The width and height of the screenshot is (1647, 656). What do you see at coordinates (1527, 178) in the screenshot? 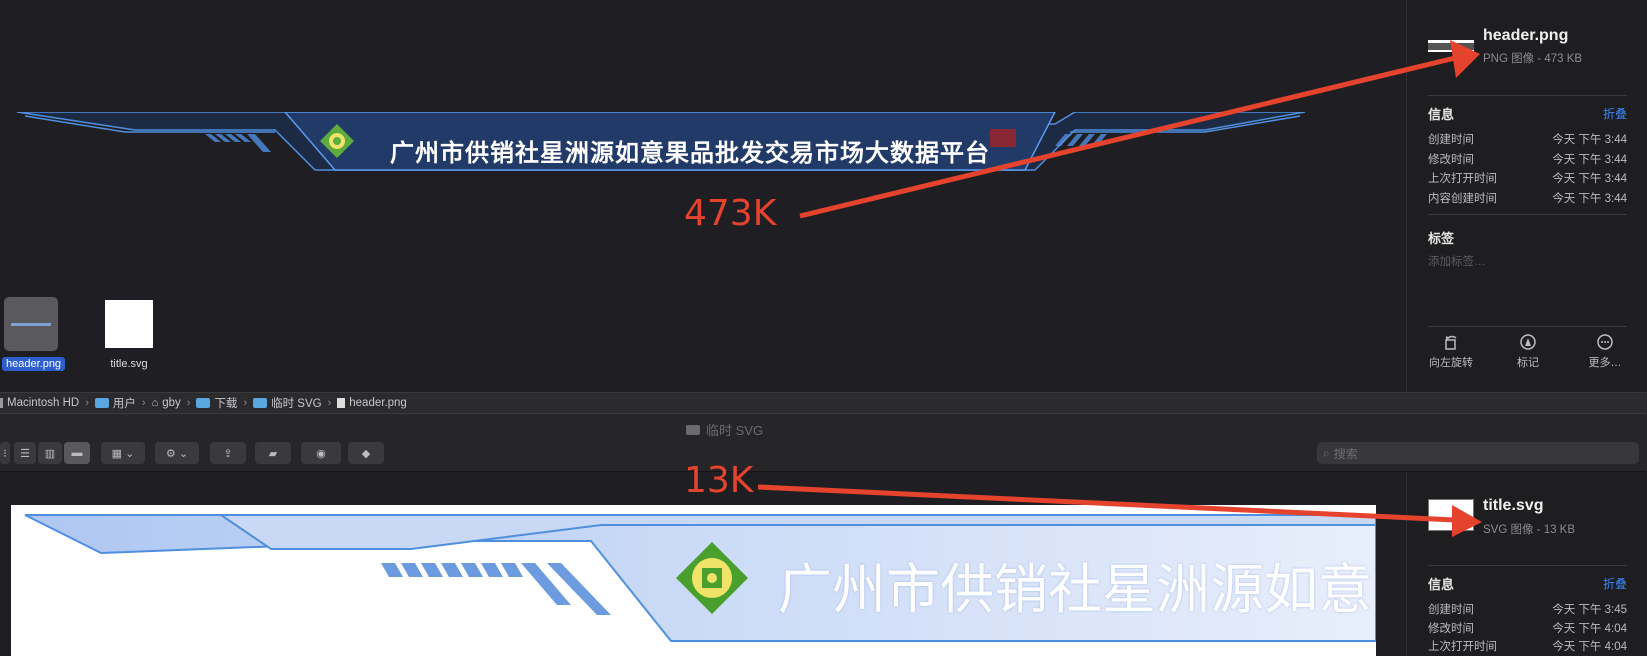
I see `info-row: 上次打开时间 今天 下午 3:44` at bounding box center [1527, 178].